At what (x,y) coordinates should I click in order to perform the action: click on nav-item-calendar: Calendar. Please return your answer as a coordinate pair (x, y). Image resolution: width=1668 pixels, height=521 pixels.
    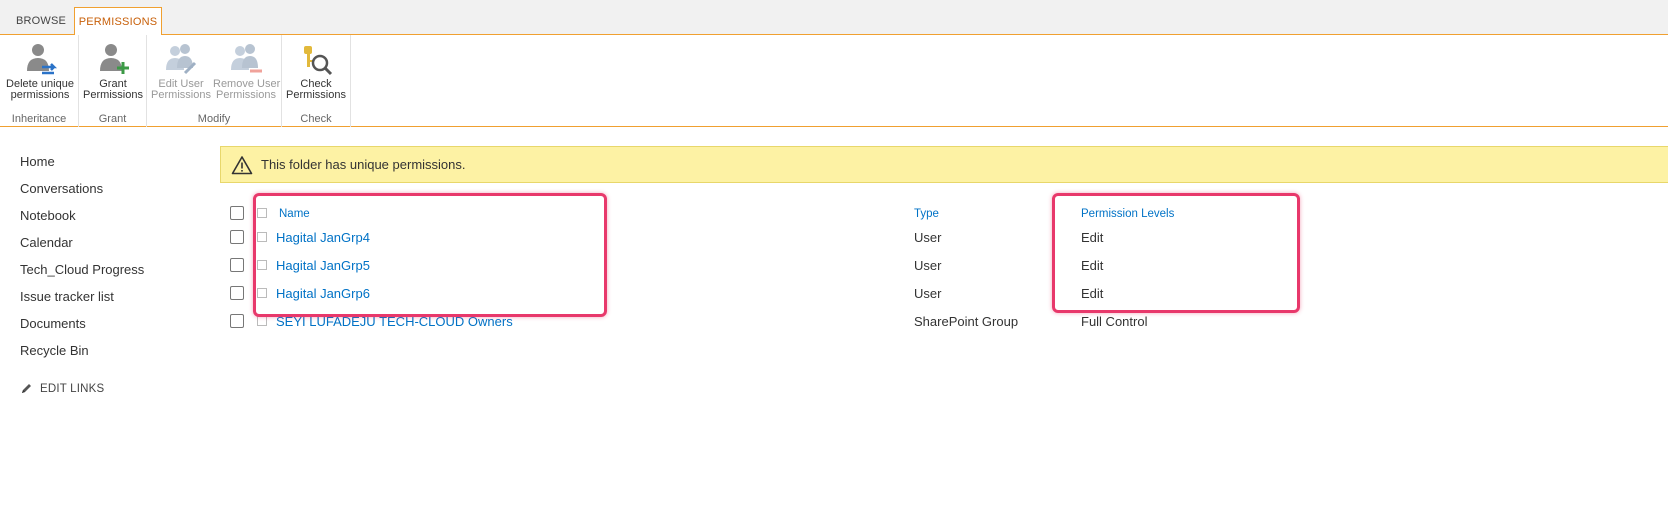
    Looking at the image, I should click on (110, 242).